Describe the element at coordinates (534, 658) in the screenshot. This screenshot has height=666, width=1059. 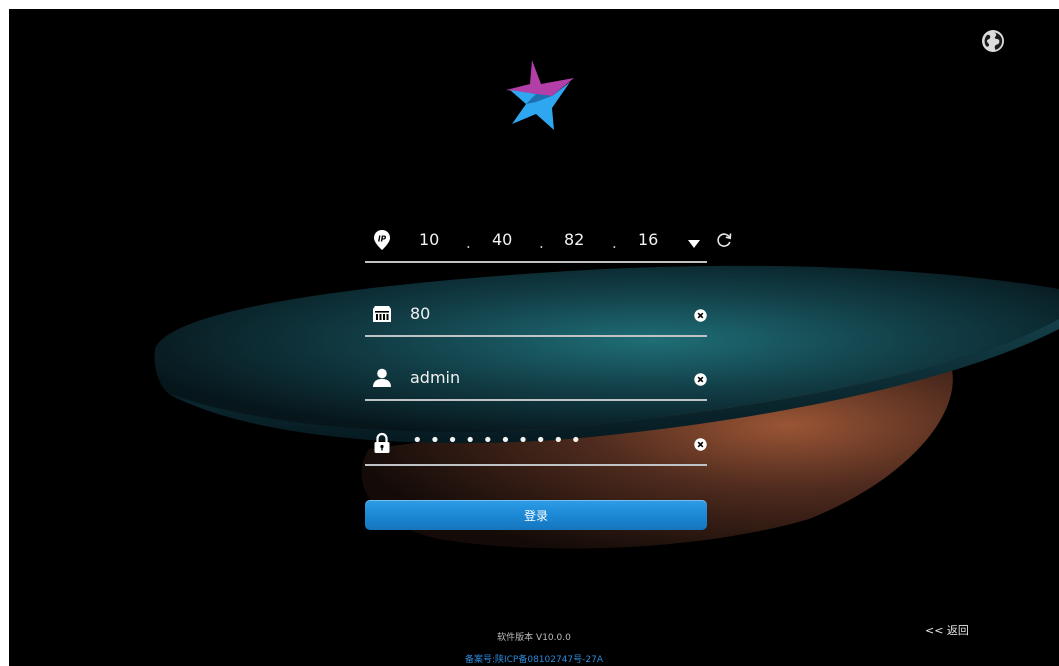
I see `icp-record-link: 备案号:陕ICP备08102747号-27A` at that location.